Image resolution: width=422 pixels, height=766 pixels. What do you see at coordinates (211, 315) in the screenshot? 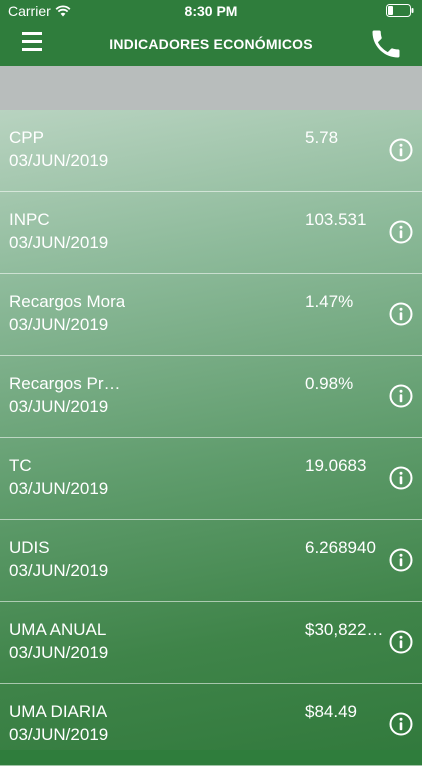
I see `list-item: Recargos Mora 03/JUN/2019 1.47%` at bounding box center [211, 315].